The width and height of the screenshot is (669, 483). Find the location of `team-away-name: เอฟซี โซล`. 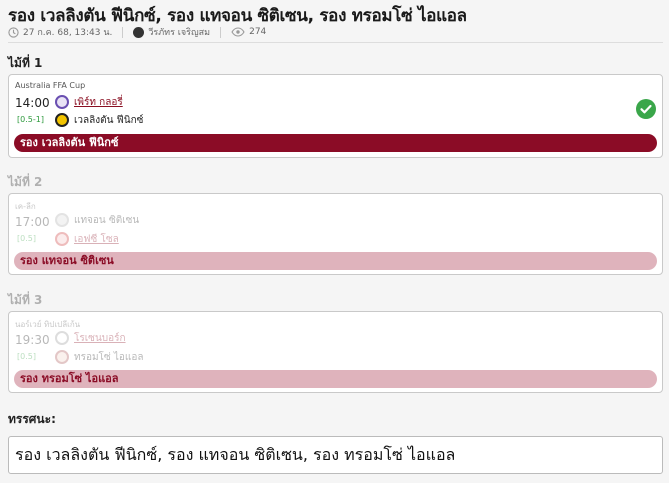

team-away-name: เอฟซี โซล is located at coordinates (96, 239).